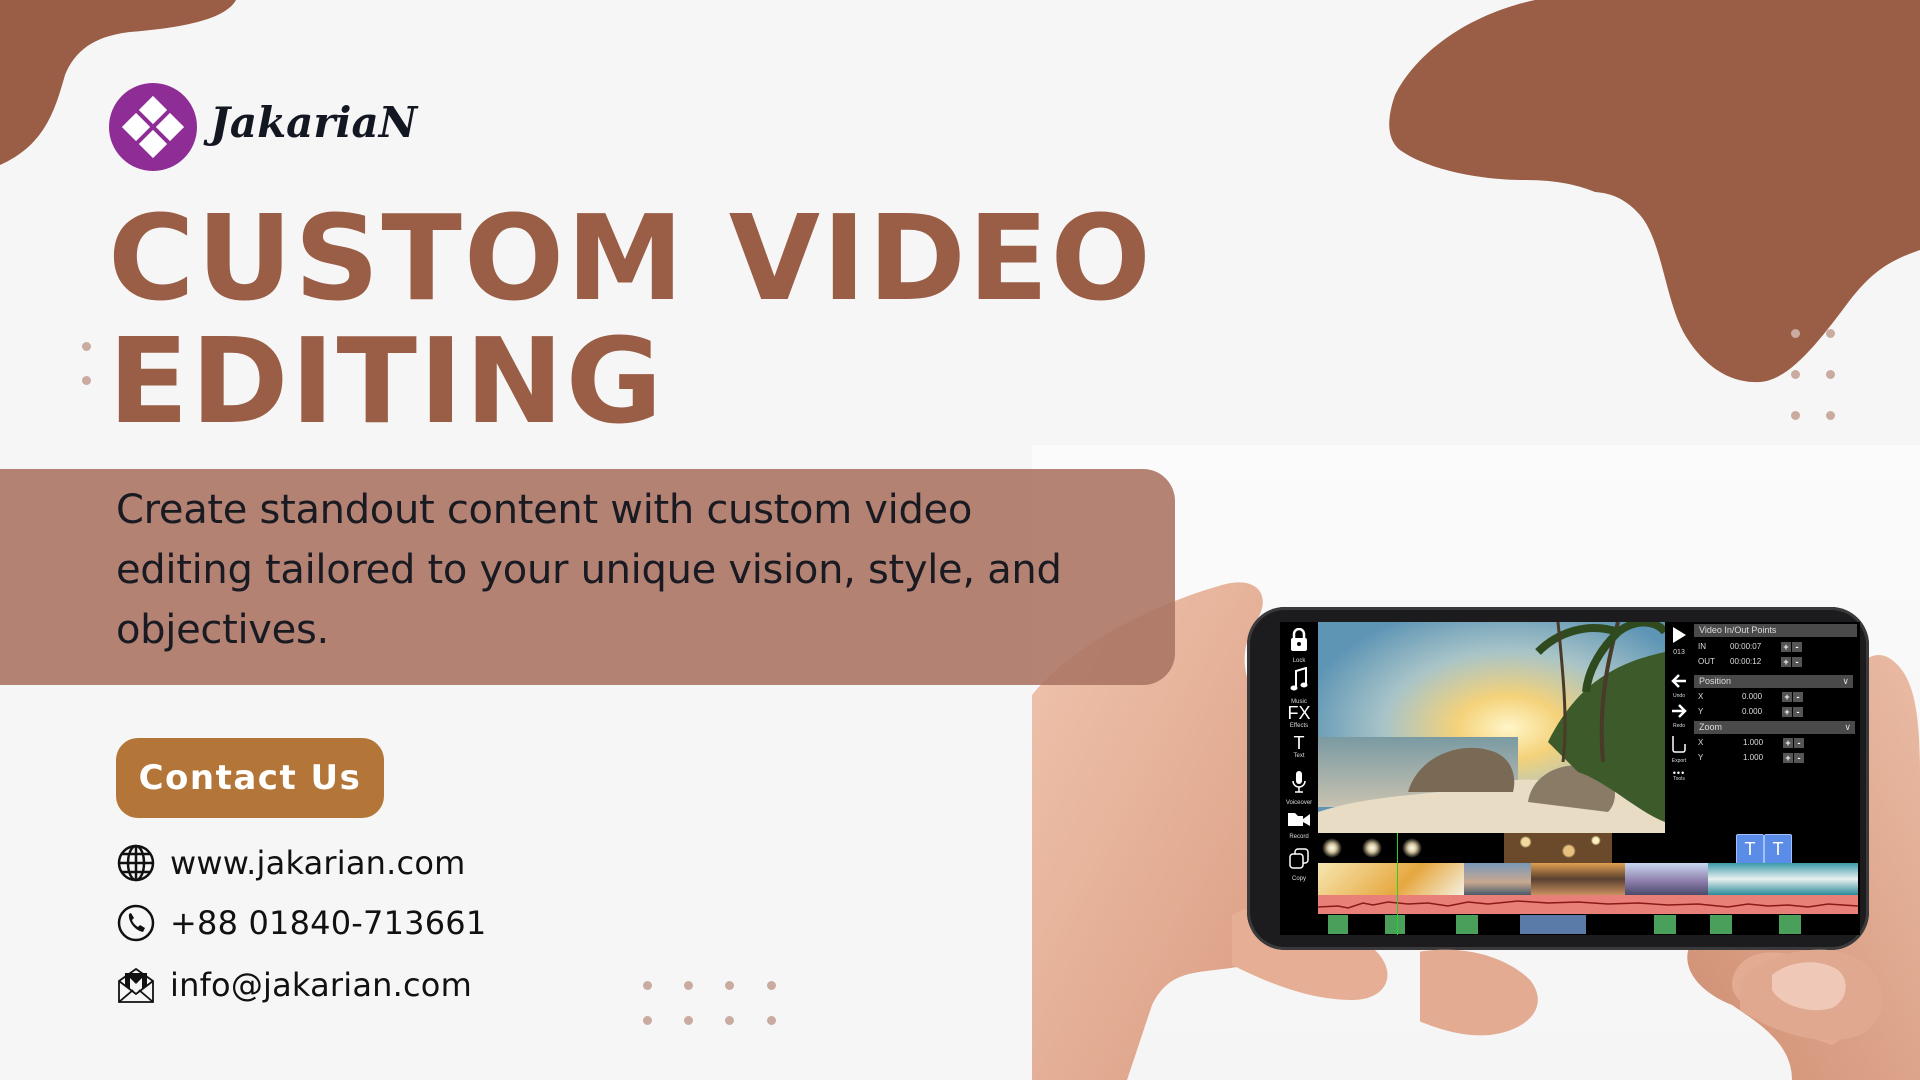  What do you see at coordinates (1299, 713) in the screenshot?
I see `fx-icon: FX` at bounding box center [1299, 713].